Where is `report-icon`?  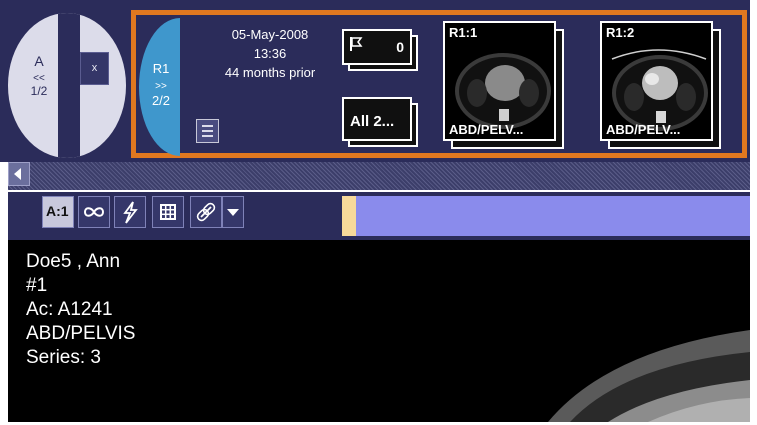
report-icon is located at coordinates (207, 126).